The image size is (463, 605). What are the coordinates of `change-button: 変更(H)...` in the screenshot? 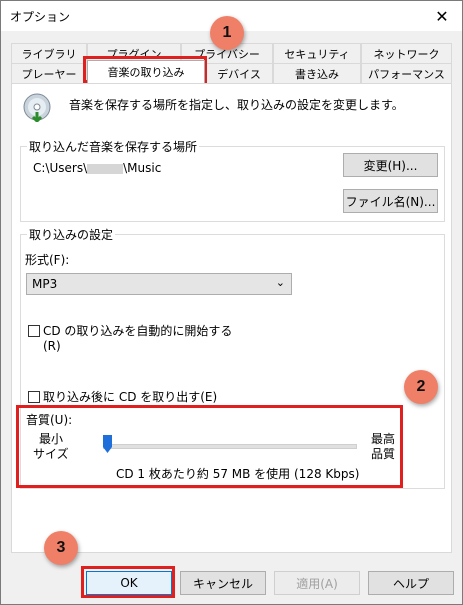 It's located at (390, 165).